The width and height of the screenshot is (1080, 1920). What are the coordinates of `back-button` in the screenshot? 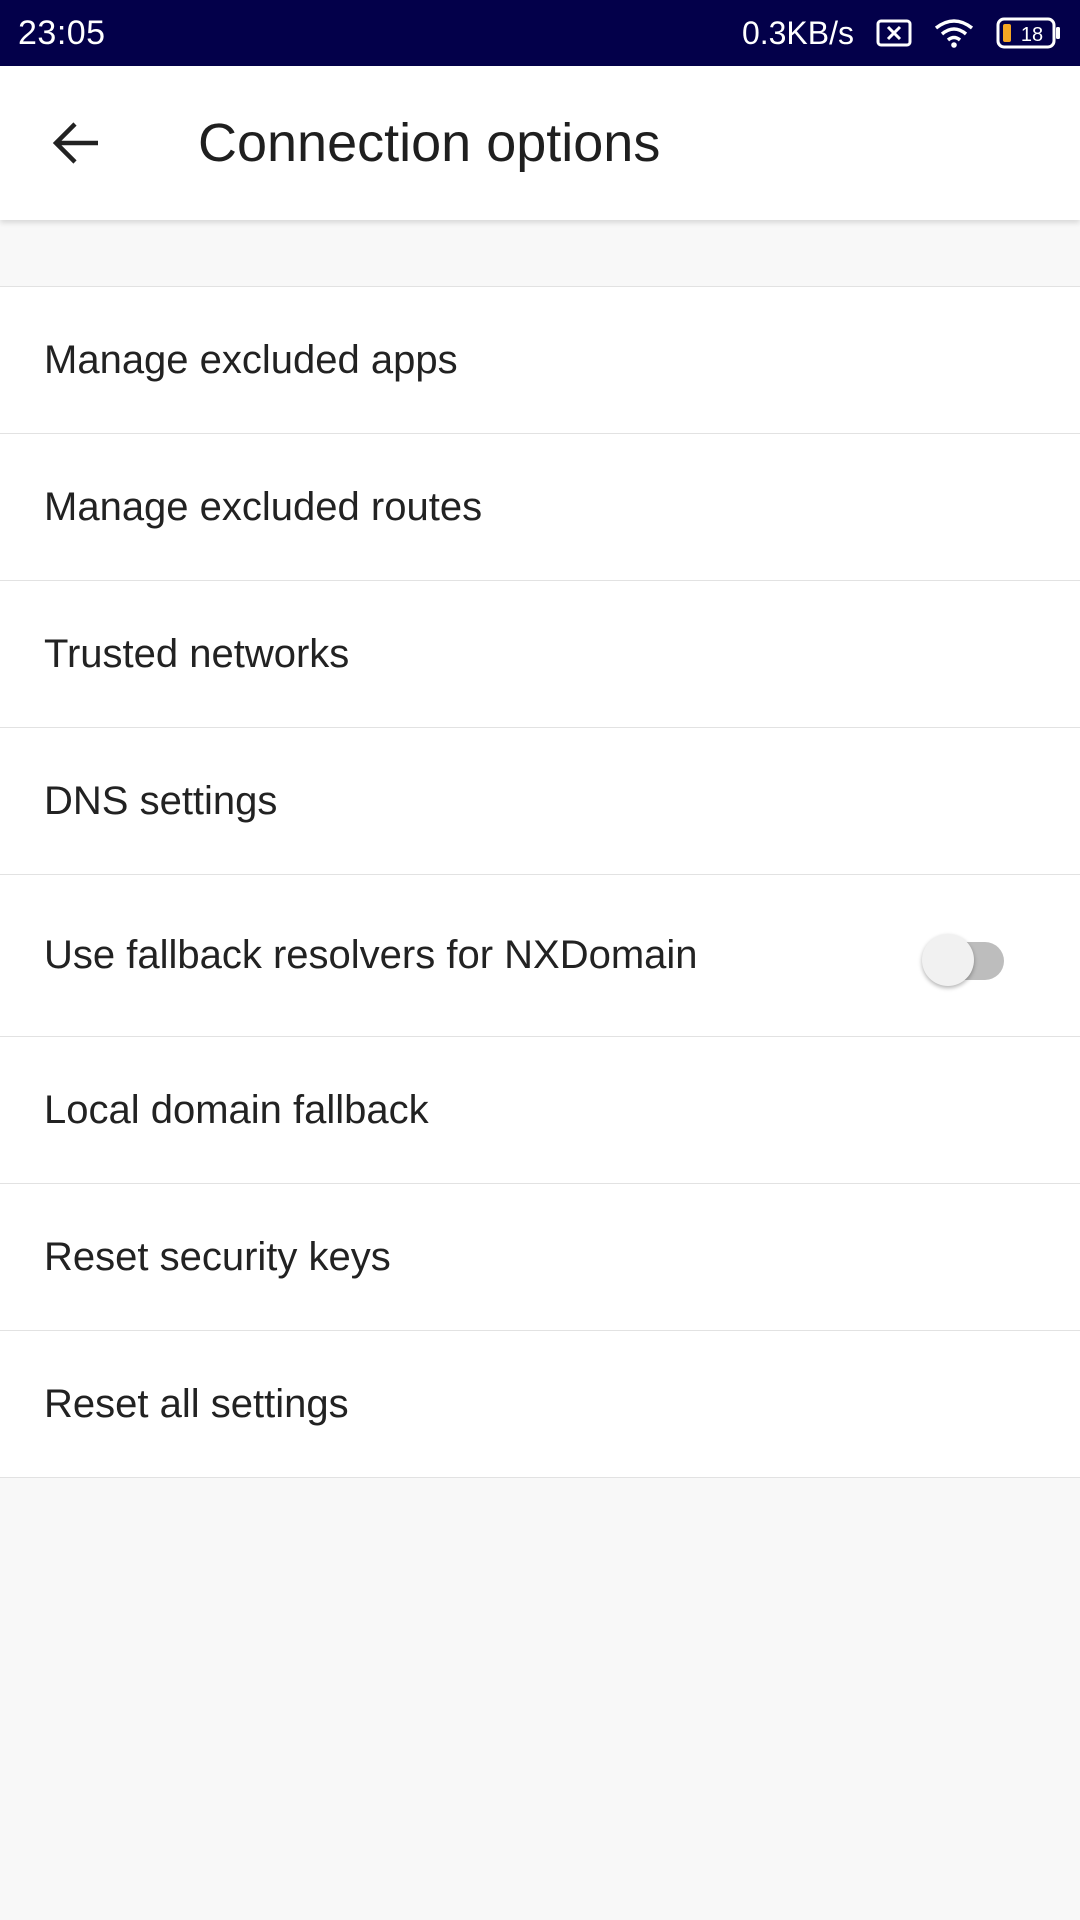 It's located at (76, 143).